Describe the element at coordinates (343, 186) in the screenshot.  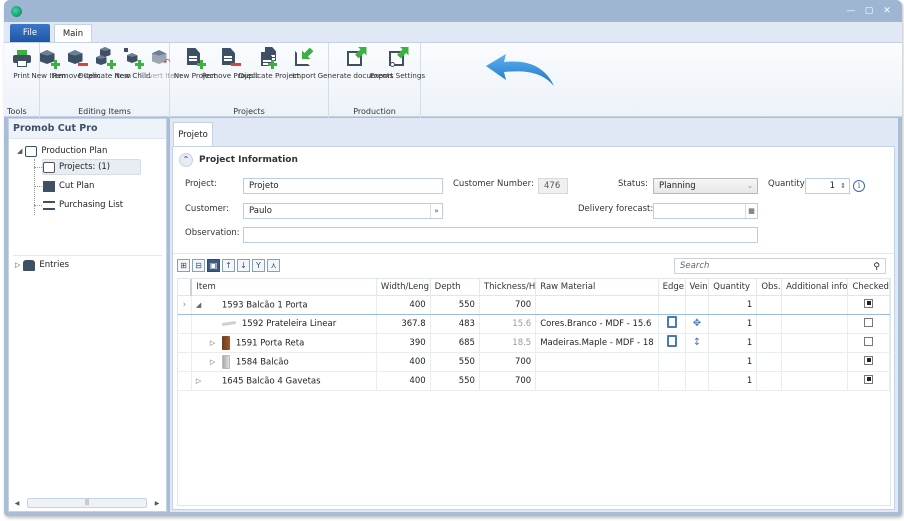
I see `project-input: Projeto` at that location.